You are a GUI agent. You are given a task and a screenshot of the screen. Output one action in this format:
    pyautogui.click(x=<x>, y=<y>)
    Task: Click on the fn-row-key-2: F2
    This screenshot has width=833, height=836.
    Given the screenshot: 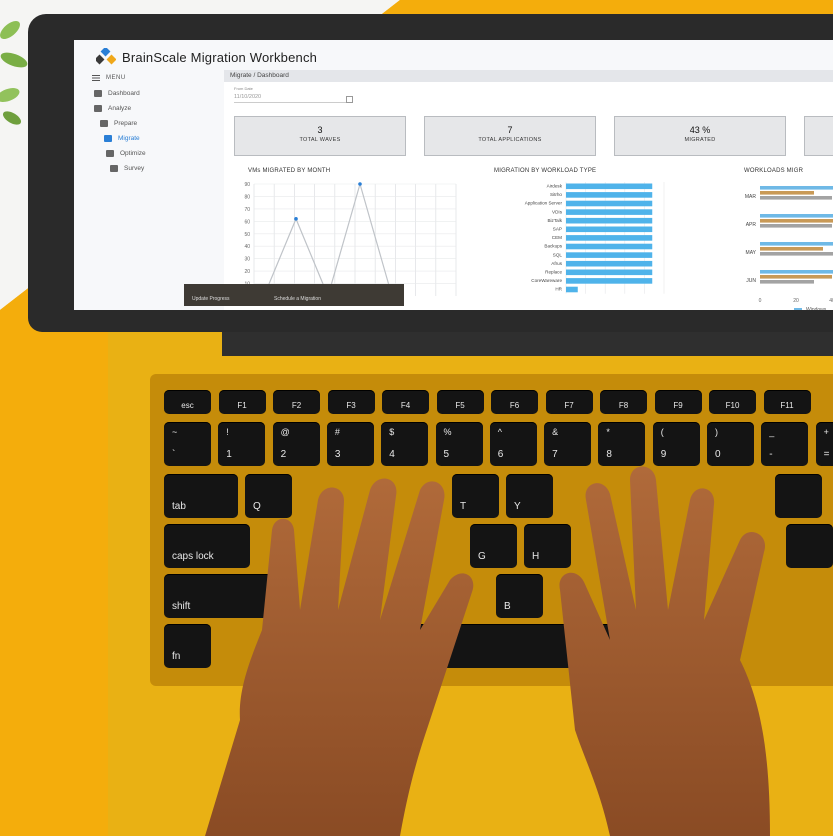 What is the action you would take?
    pyautogui.click(x=296, y=402)
    